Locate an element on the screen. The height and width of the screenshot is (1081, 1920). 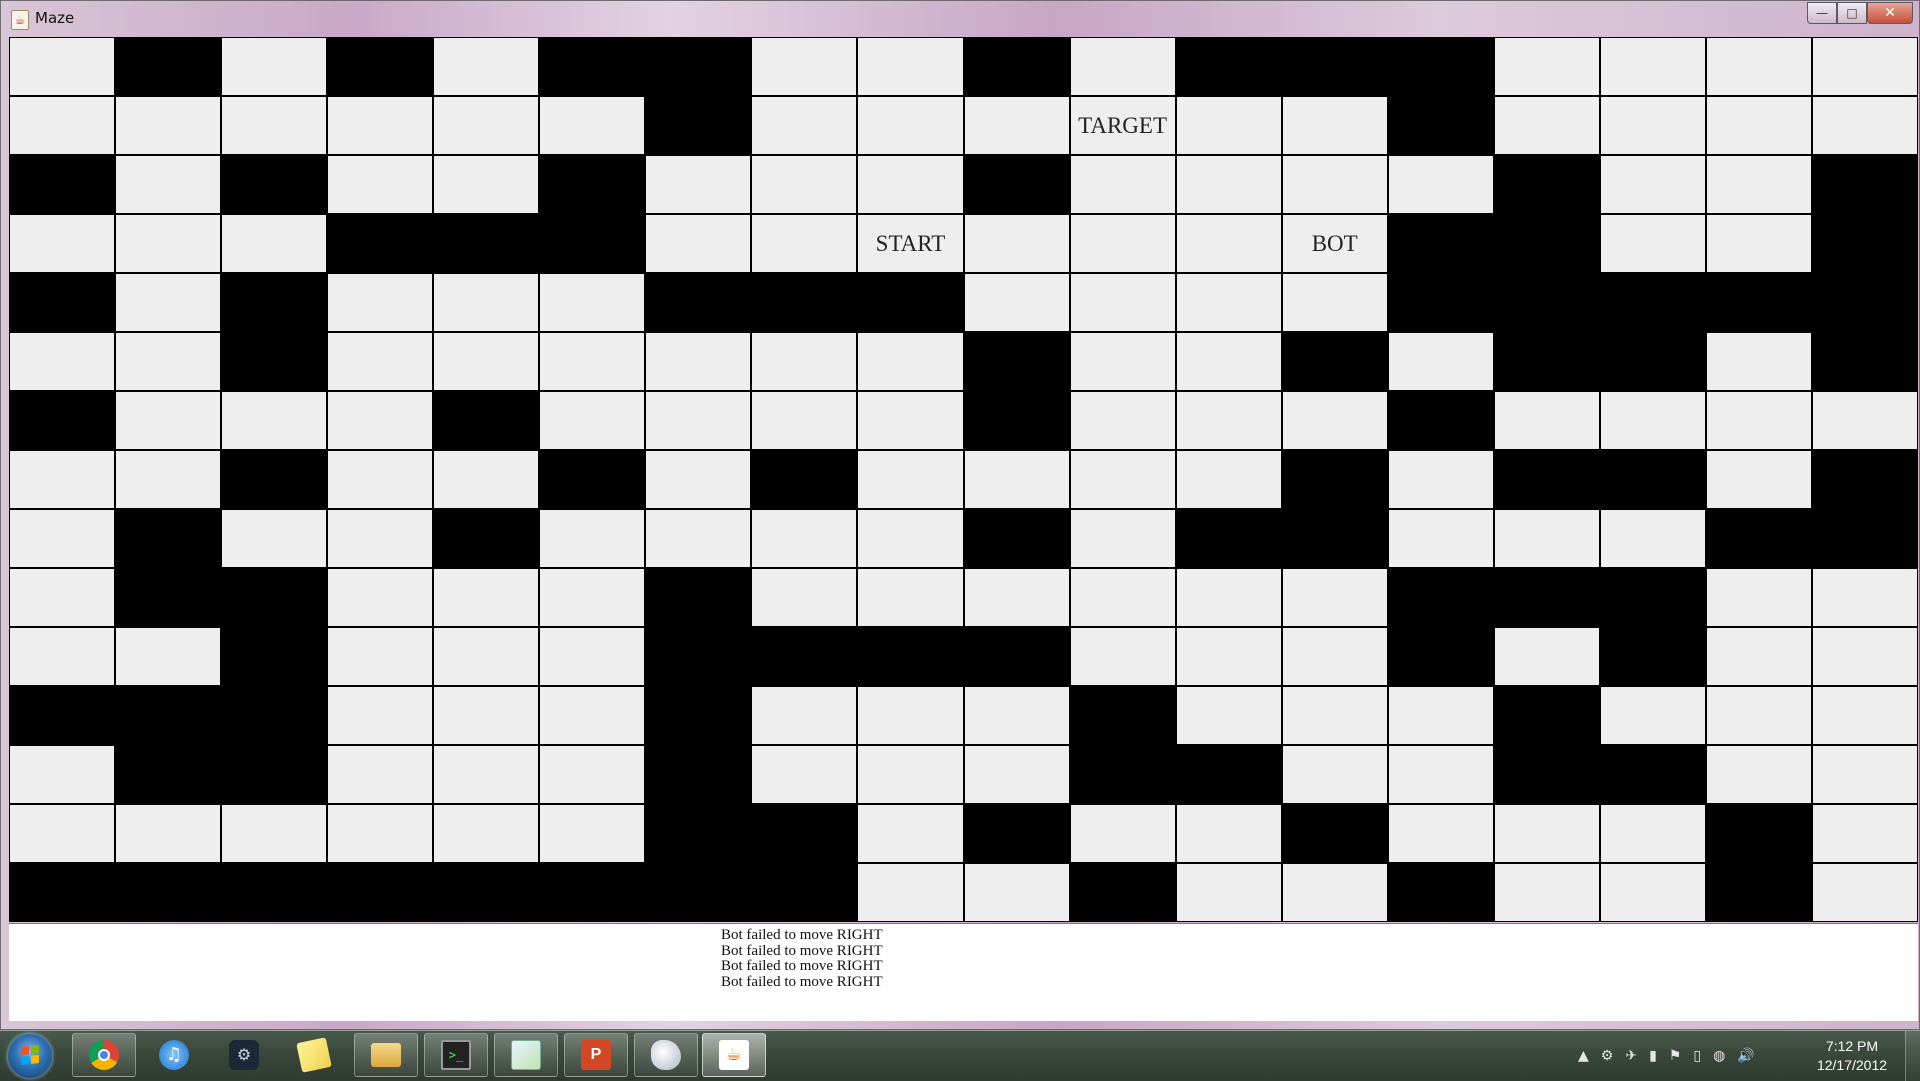
clock: 7:12 PM 12/17/2012 is located at coordinates (1852, 1056).